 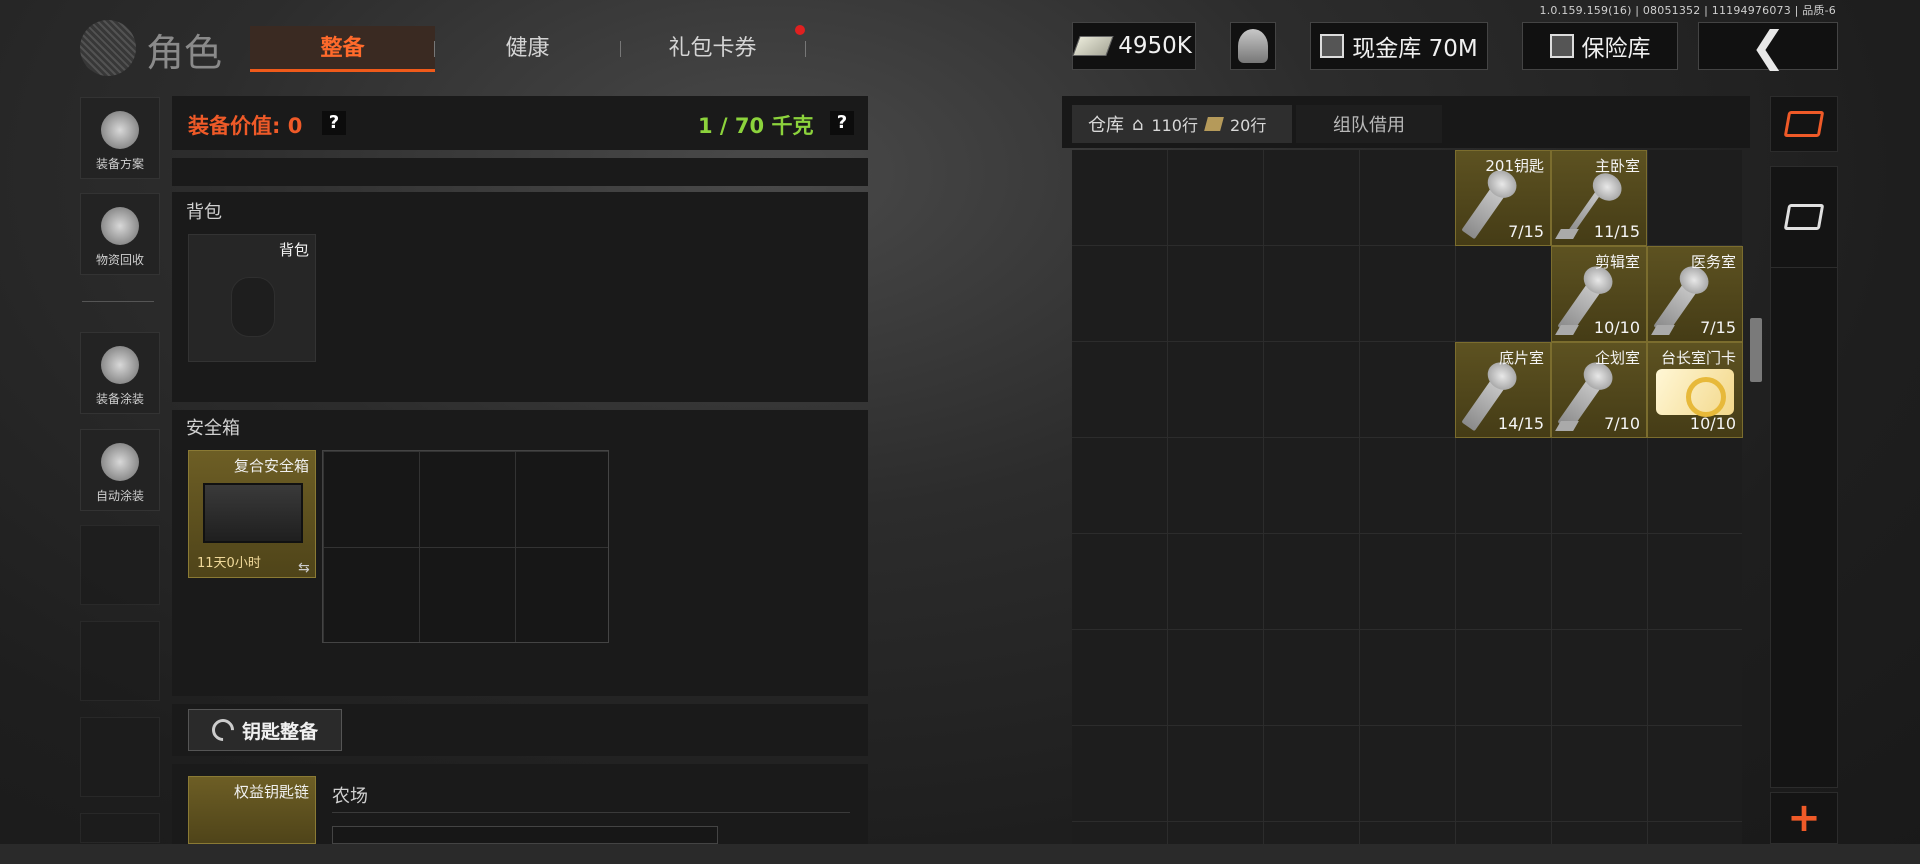 What do you see at coordinates (960, 854) in the screenshot?
I see `bottom-bar` at bounding box center [960, 854].